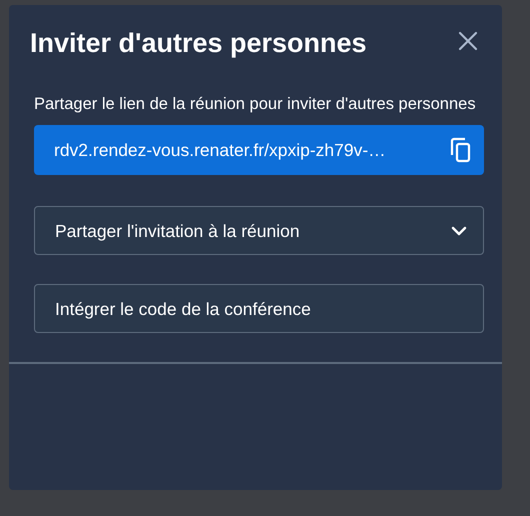 The width and height of the screenshot is (530, 516). Describe the element at coordinates (259, 309) in the screenshot. I see `embed-code-button: Intégrer le code de la conférence` at that location.